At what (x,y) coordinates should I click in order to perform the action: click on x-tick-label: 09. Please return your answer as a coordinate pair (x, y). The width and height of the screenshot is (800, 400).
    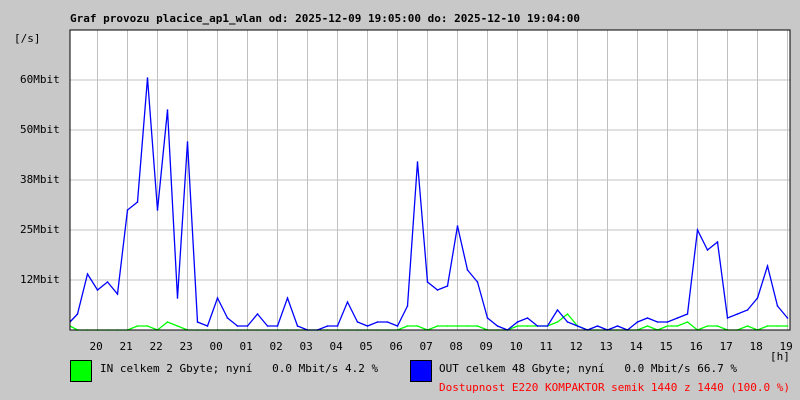
    Looking at the image, I should click on (486, 346).